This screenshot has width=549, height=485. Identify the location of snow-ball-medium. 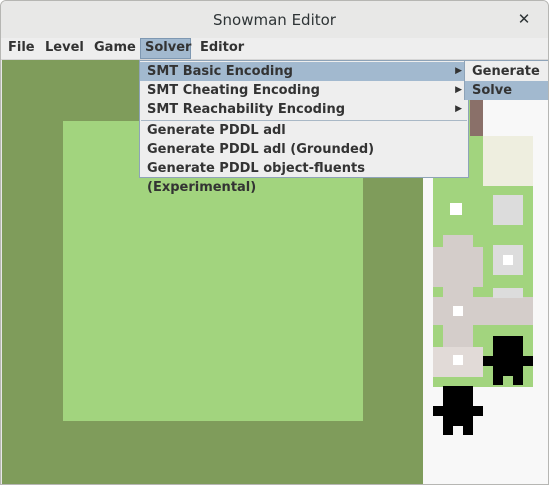
(508, 210).